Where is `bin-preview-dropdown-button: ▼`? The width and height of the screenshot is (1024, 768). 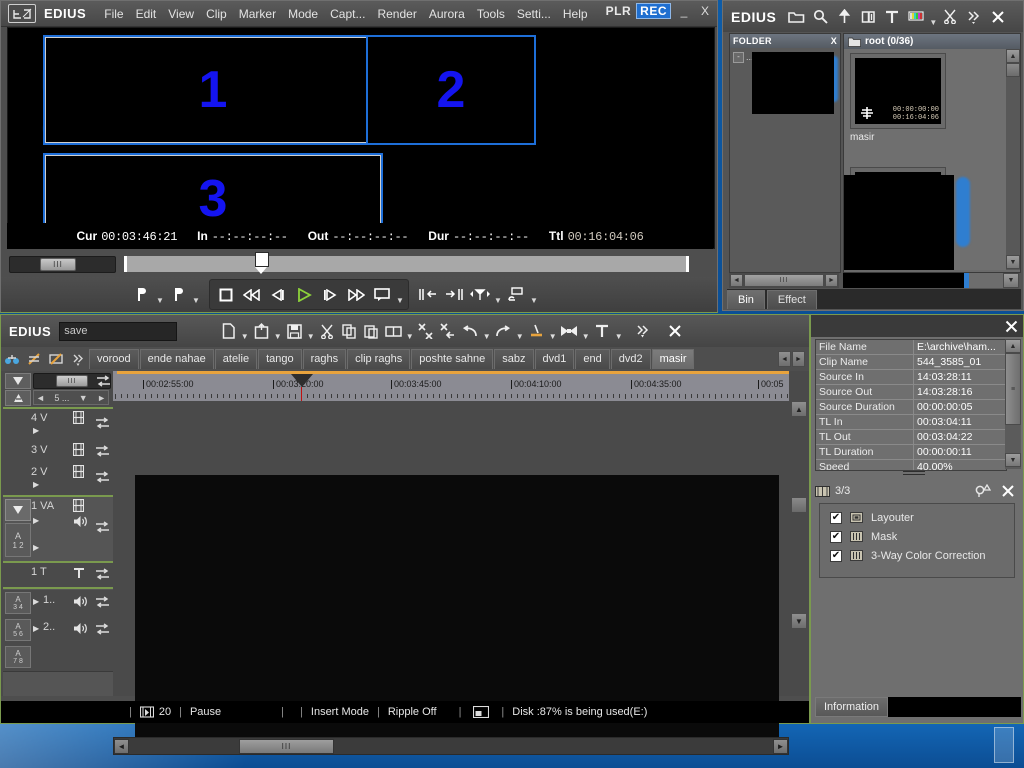 bin-preview-dropdown-button: ▼ is located at coordinates (1011, 280).